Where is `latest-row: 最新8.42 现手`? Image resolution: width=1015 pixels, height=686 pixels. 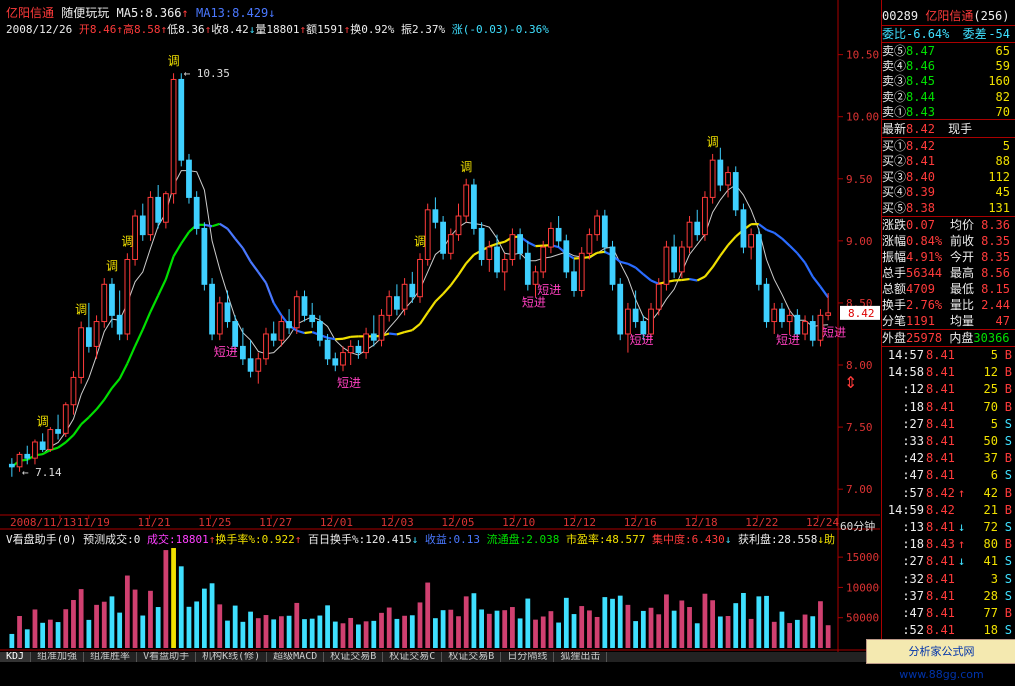 latest-row: 最新8.42 现手 is located at coordinates (948, 129).